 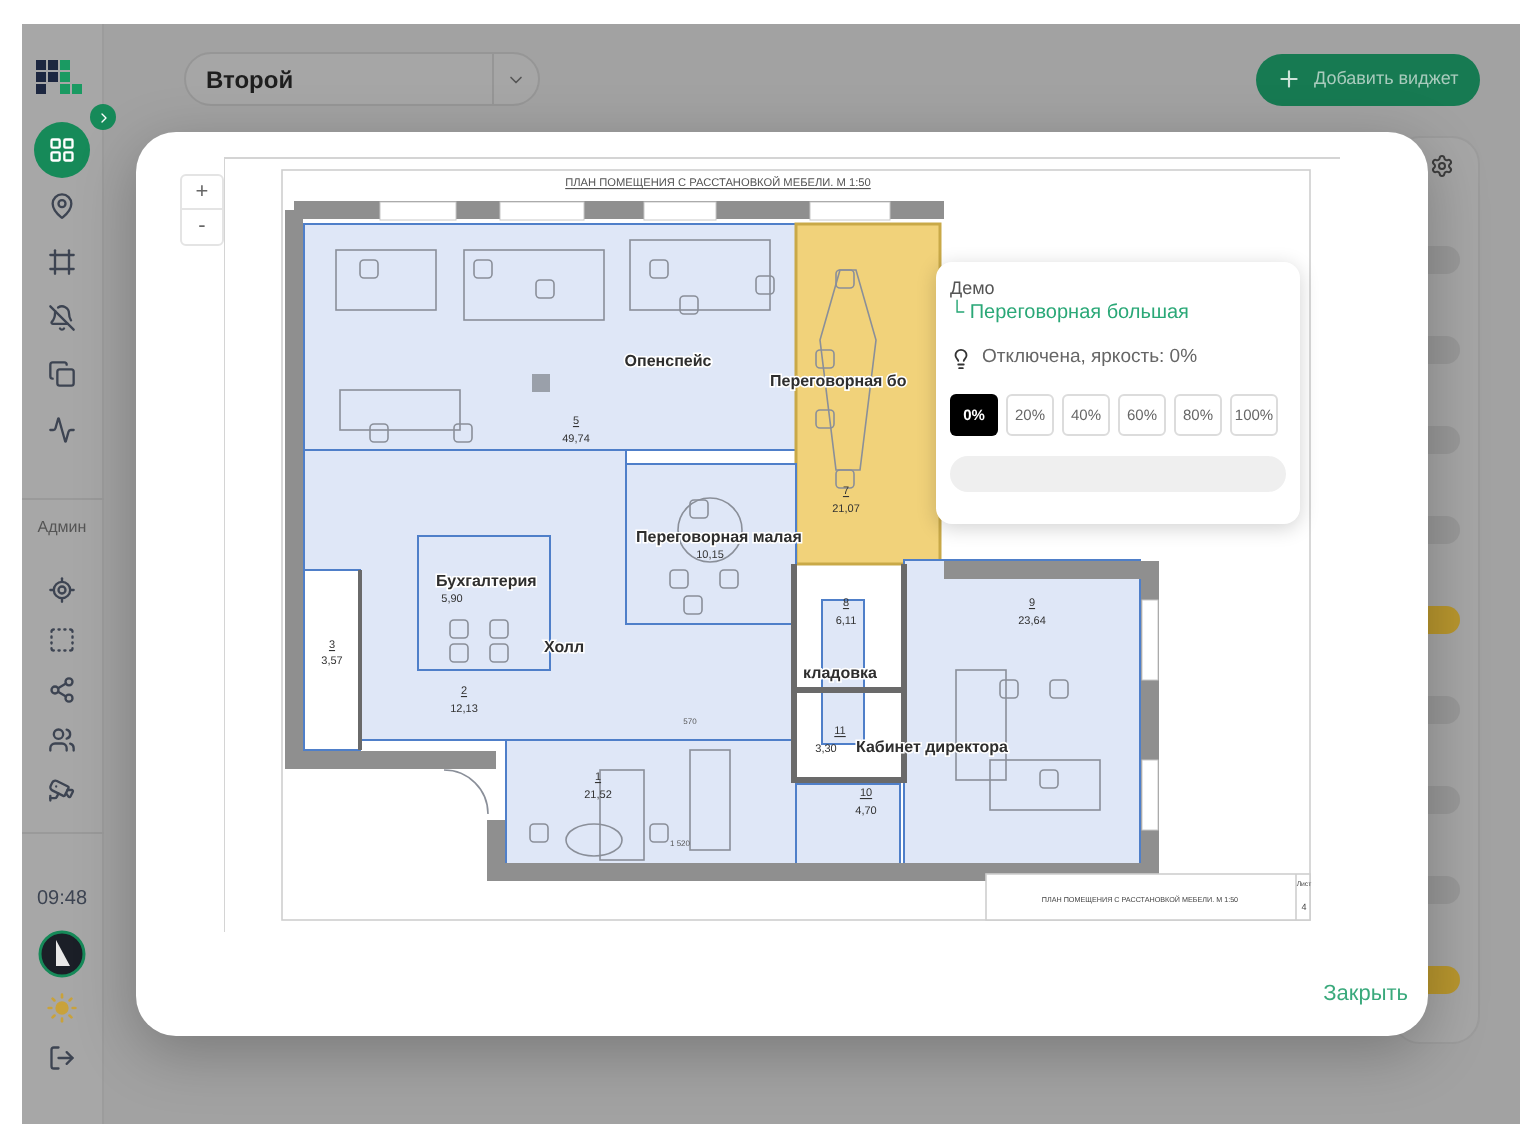 I want to click on room-name: Бухгалтерия, so click(x=486, y=581).